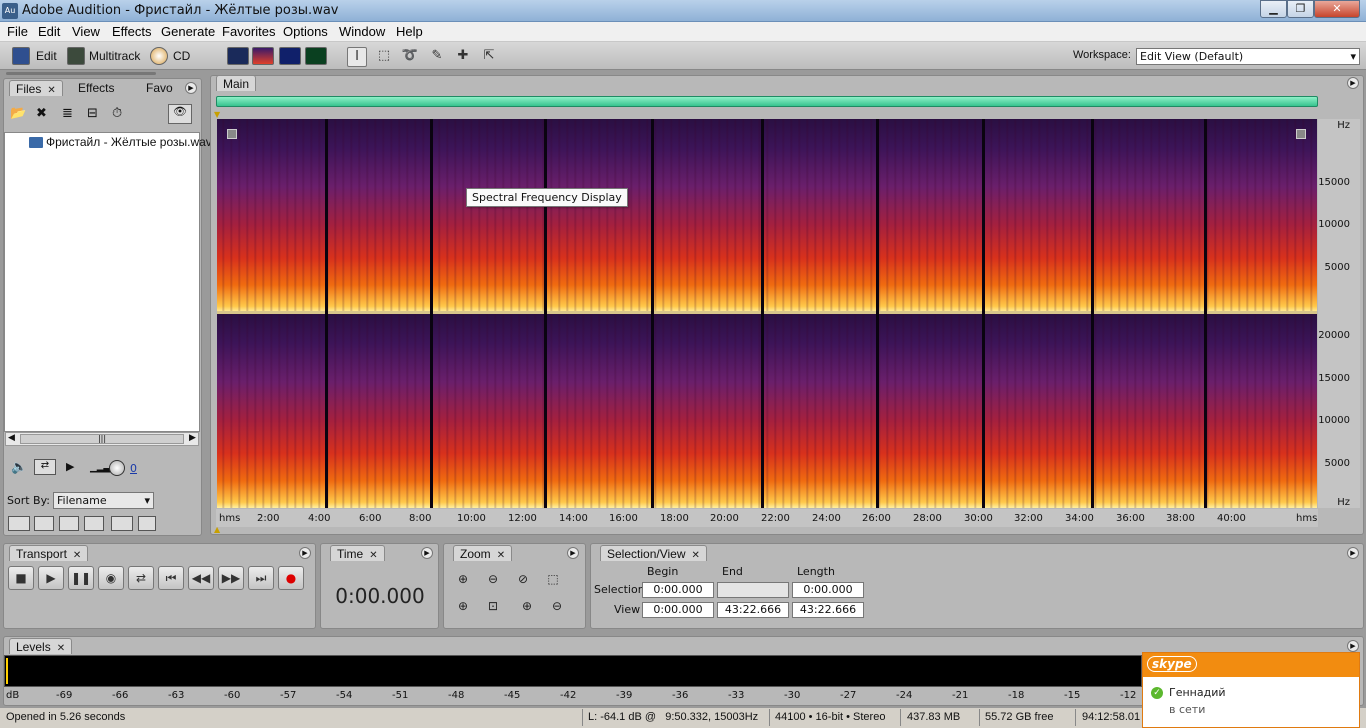 Image resolution: width=1366 pixels, height=728 pixels. What do you see at coordinates (261, 578) in the screenshot?
I see `go-to-end-button: ⏭` at bounding box center [261, 578].